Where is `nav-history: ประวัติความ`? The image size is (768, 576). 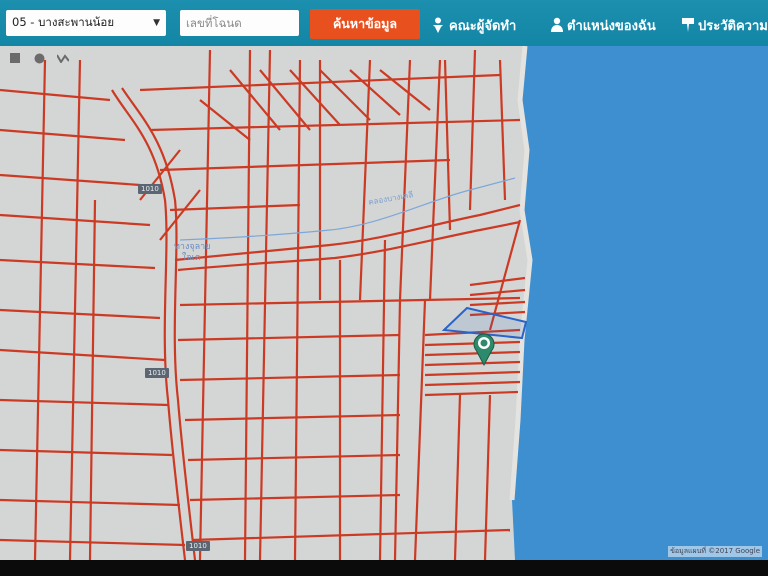
nav-history: ประวัติความ is located at coordinates (725, 25).